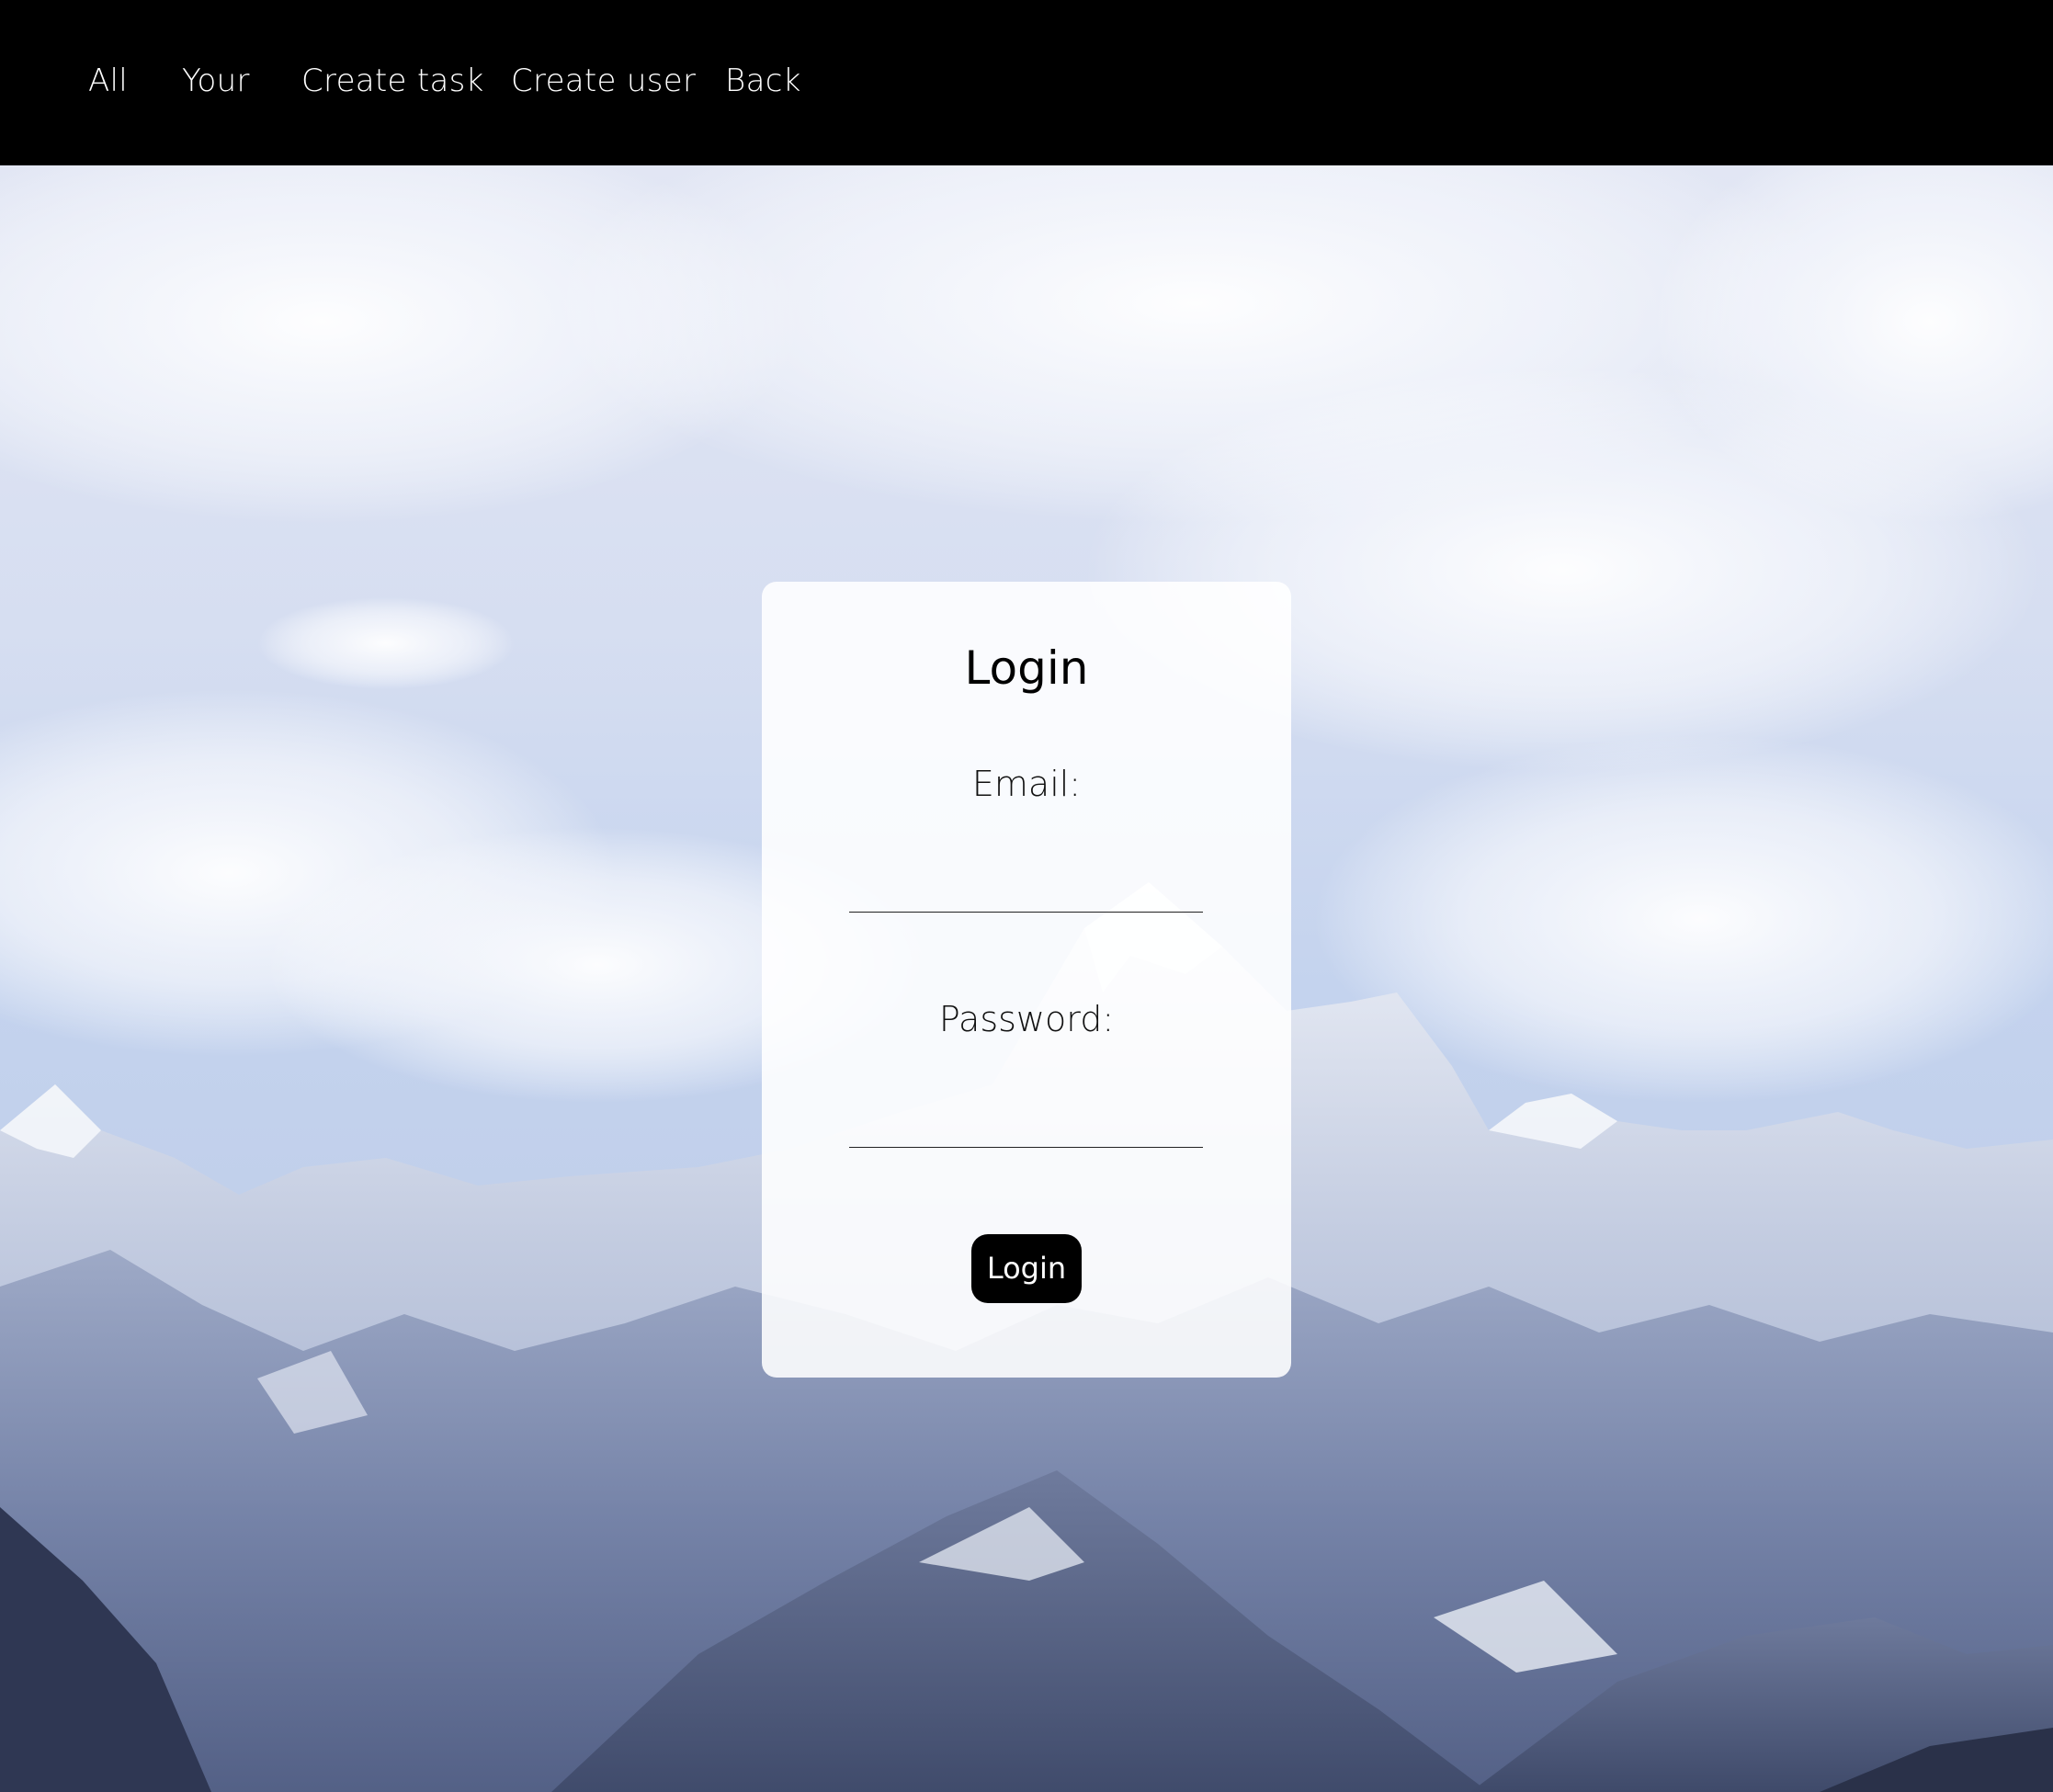  I want to click on email-field, so click(1026, 885).